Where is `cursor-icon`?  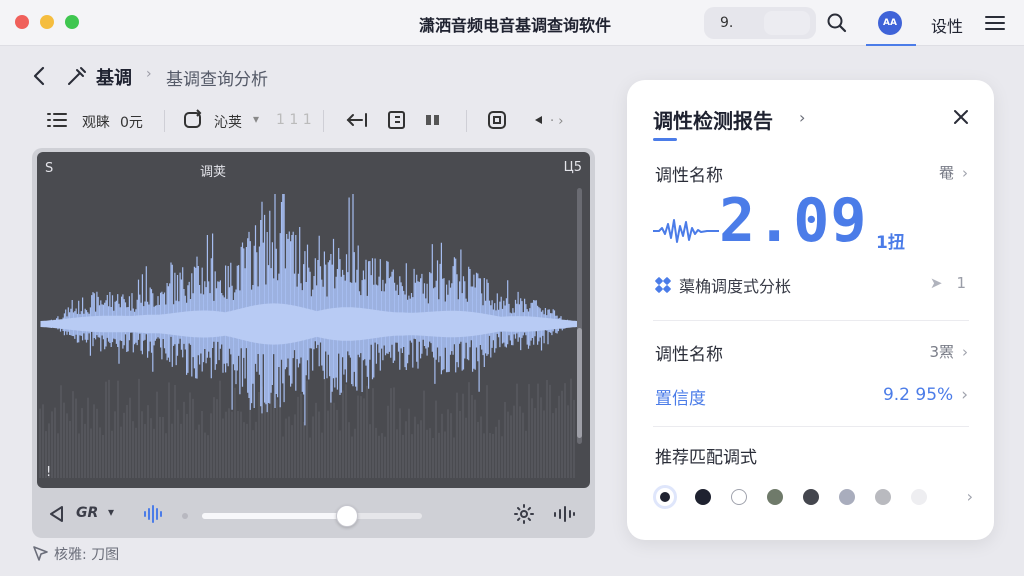
cursor-icon is located at coordinates (40, 553).